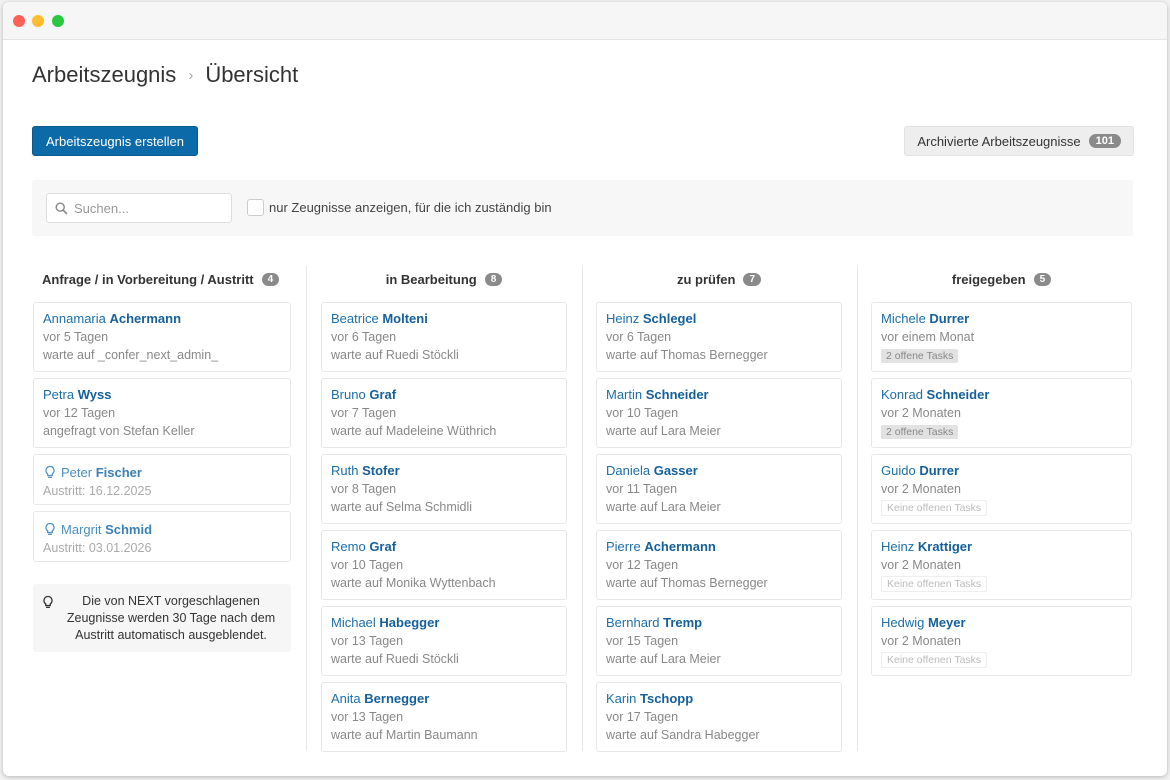  What do you see at coordinates (1001, 395) in the screenshot?
I see `employee-name: Konrad Schneider` at bounding box center [1001, 395].